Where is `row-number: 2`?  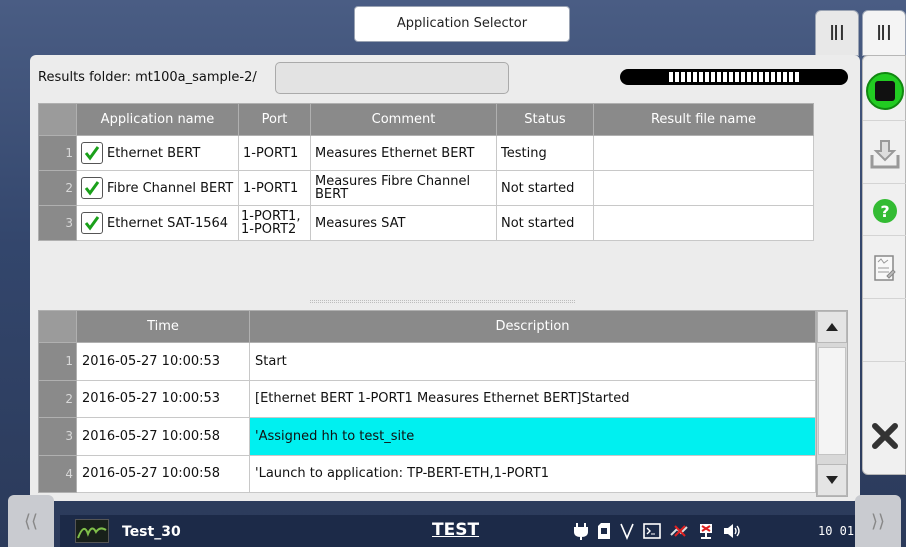 row-number: 2 is located at coordinates (57, 398).